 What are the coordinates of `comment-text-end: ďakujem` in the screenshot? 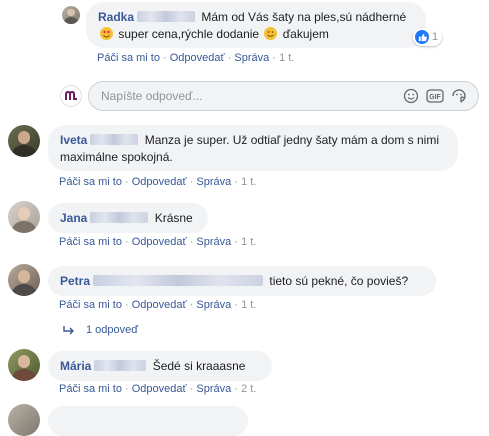 It's located at (305, 34).